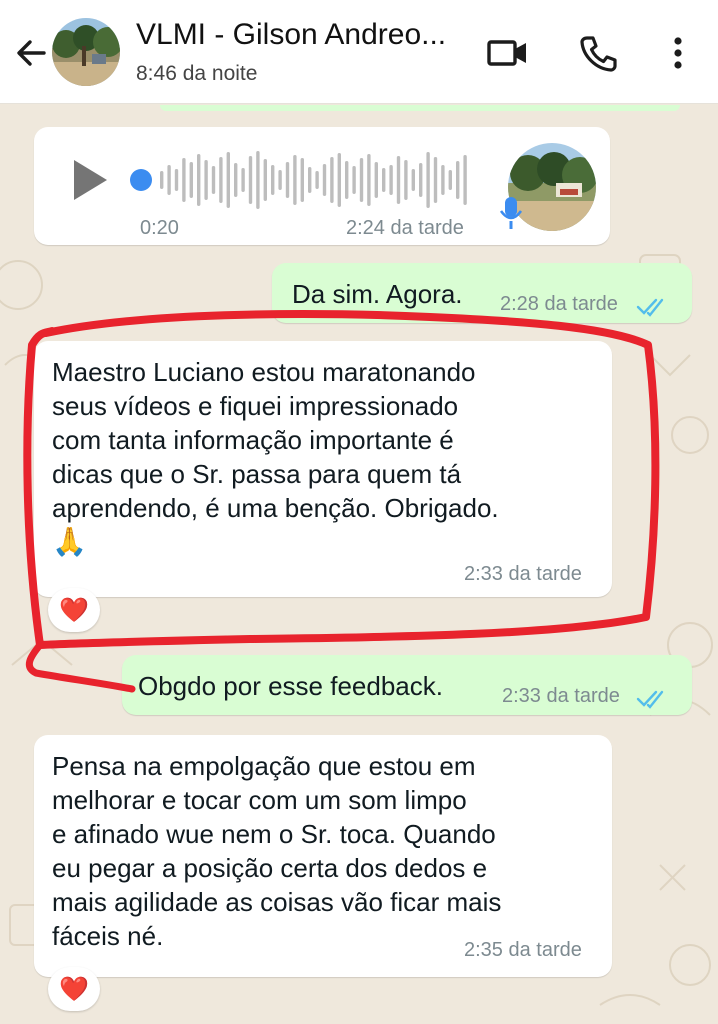 The height and width of the screenshot is (1024, 718). I want to click on message-line: mais agilidade as coisas vão ficar mais, so click(277, 902).